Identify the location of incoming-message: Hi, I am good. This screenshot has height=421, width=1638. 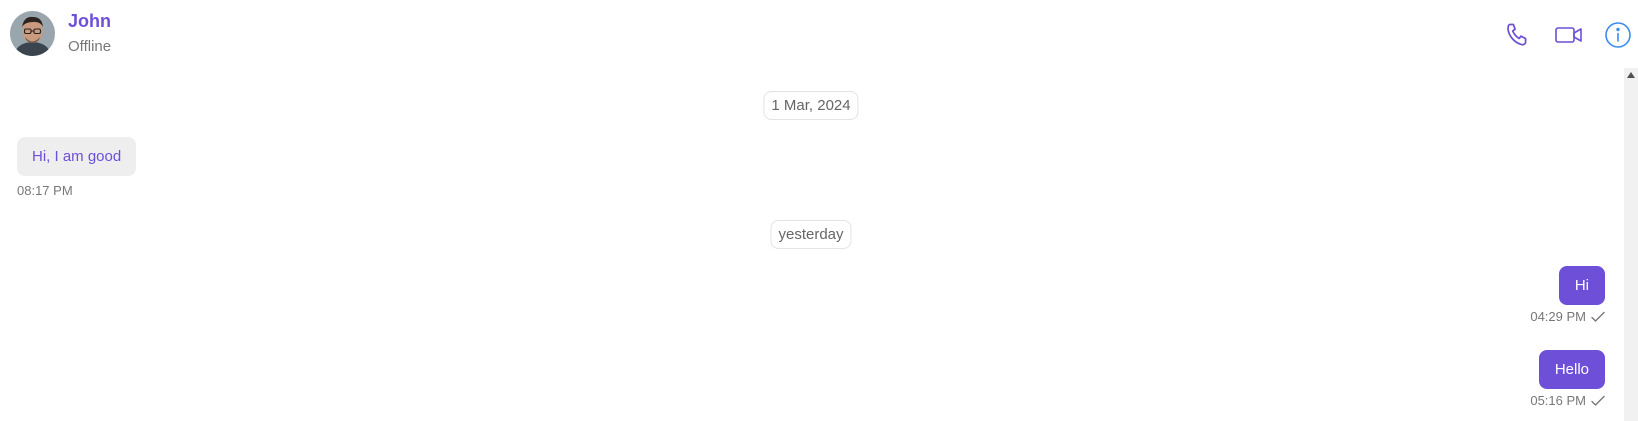
(77, 156).